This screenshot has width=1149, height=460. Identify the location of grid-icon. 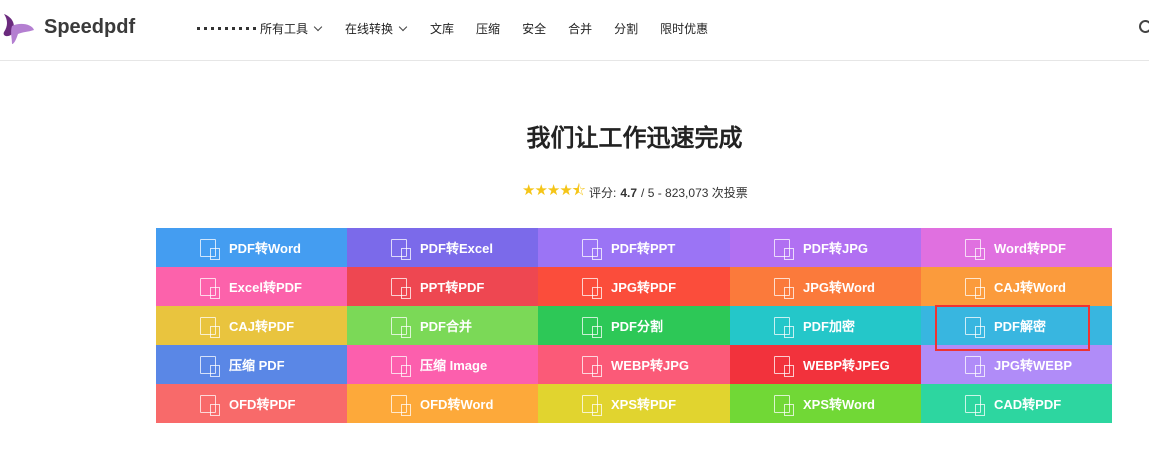
(226, 28).